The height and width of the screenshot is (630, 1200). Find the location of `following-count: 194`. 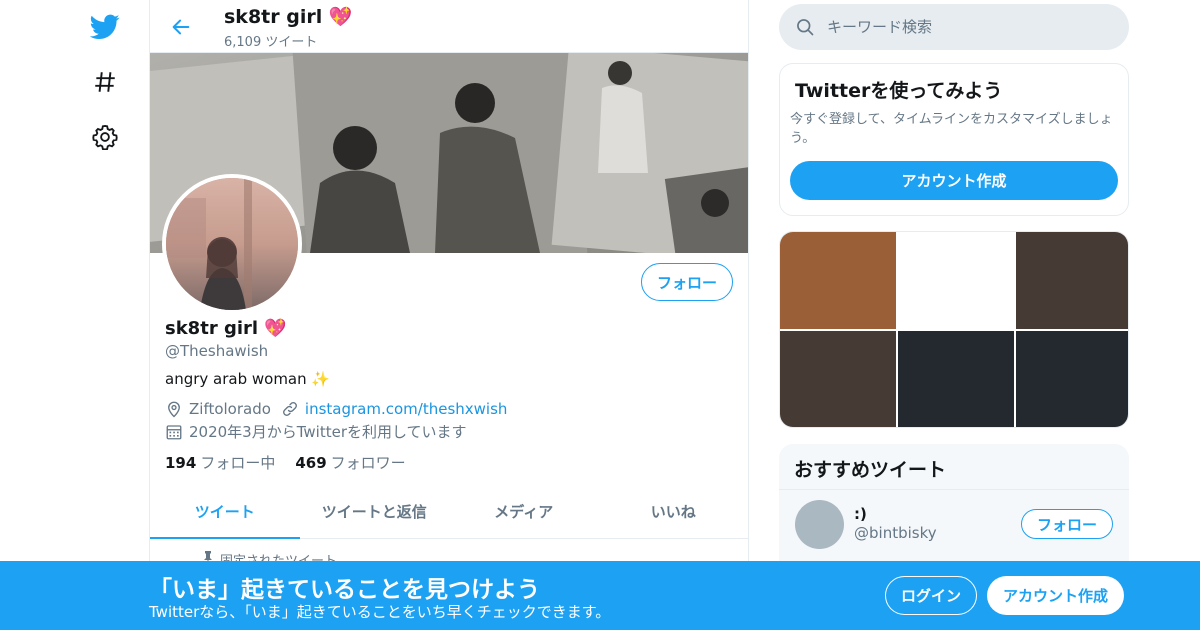

following-count: 194 is located at coordinates (181, 463).